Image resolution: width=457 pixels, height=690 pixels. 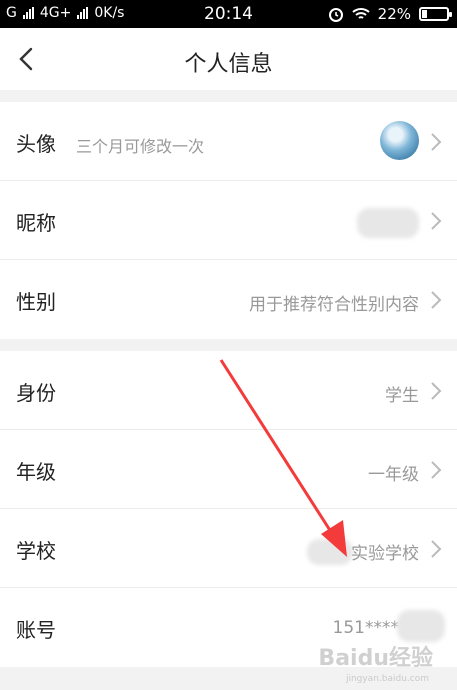 What do you see at coordinates (36, 630) in the screenshot?
I see `row-label-account: 账号` at bounding box center [36, 630].